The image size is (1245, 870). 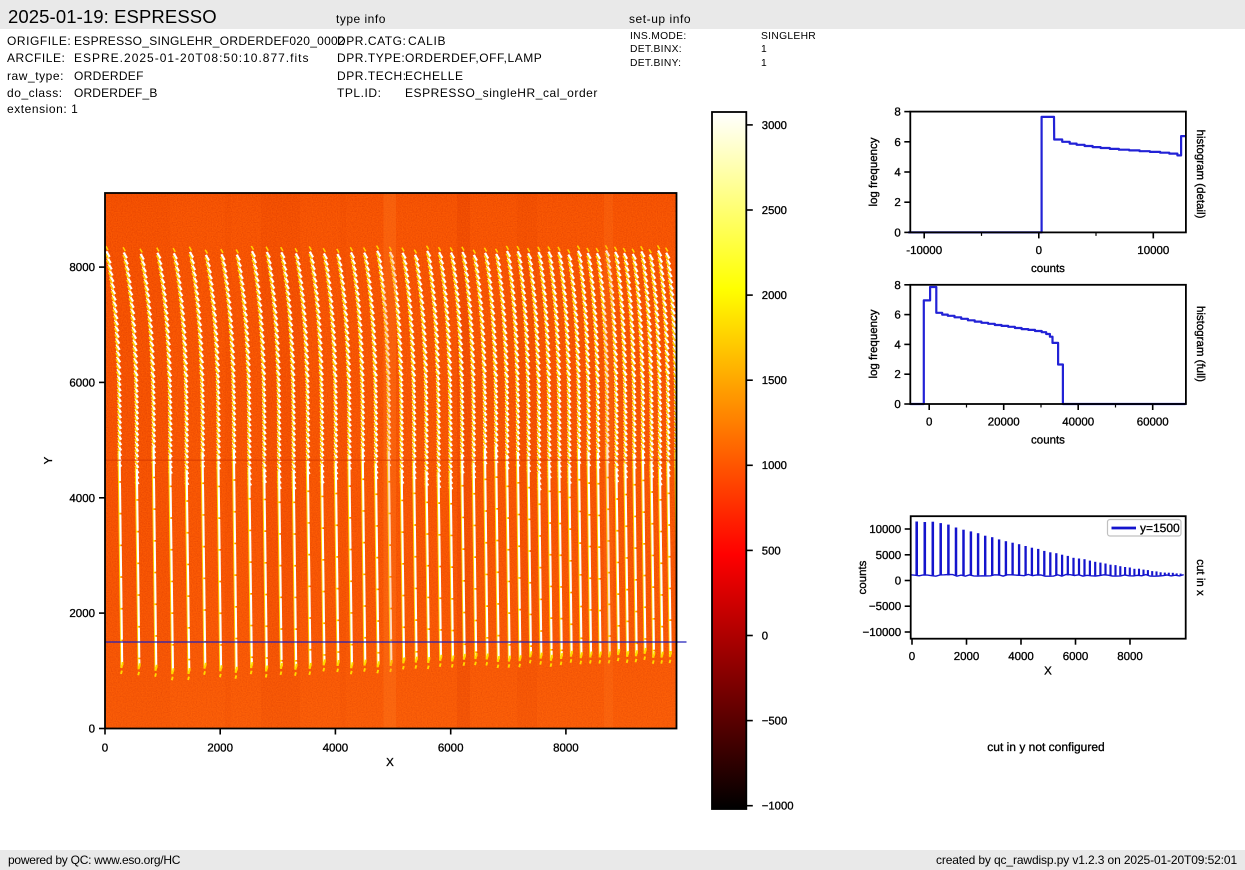 What do you see at coordinates (881, 633) in the screenshot?
I see `svg-text: −10000` at bounding box center [881, 633].